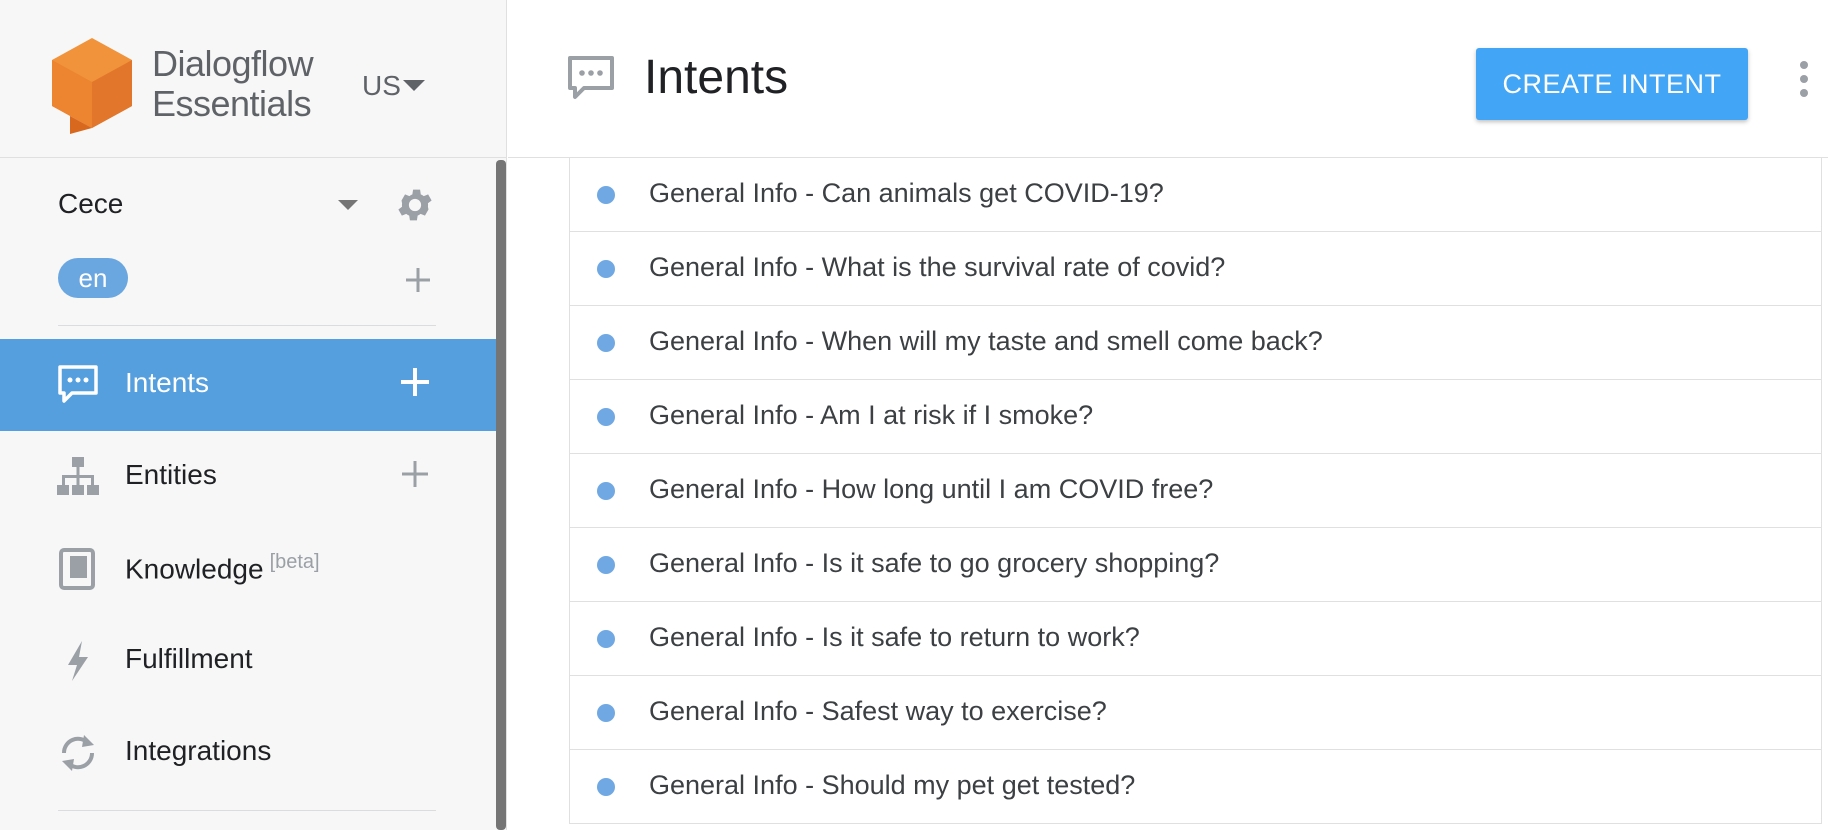  What do you see at coordinates (233, 83) in the screenshot?
I see `product-name: Dialogflow Essentials` at bounding box center [233, 83].